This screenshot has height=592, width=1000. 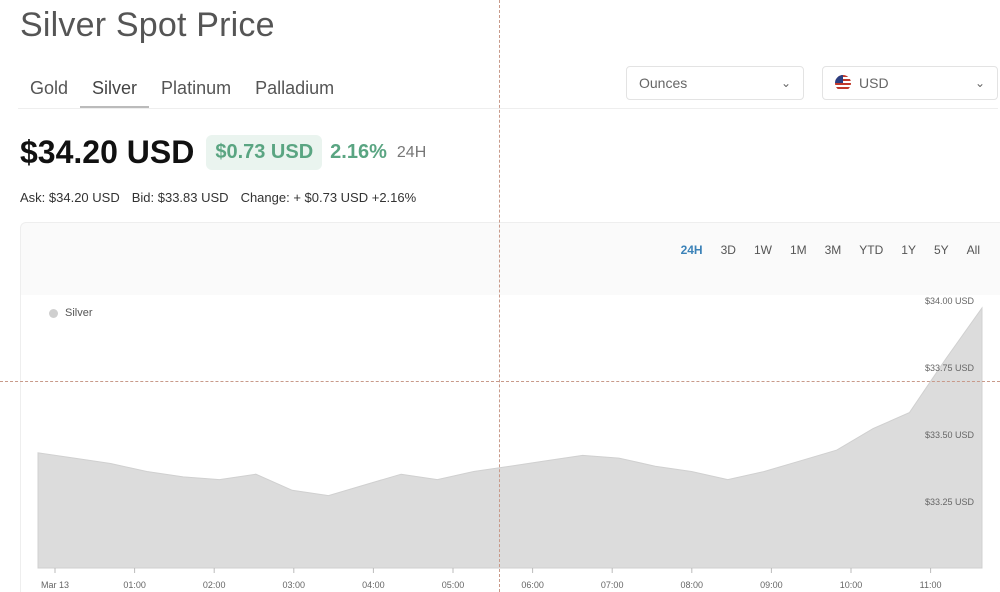 I want to click on range-5y: 5Y, so click(x=941, y=250).